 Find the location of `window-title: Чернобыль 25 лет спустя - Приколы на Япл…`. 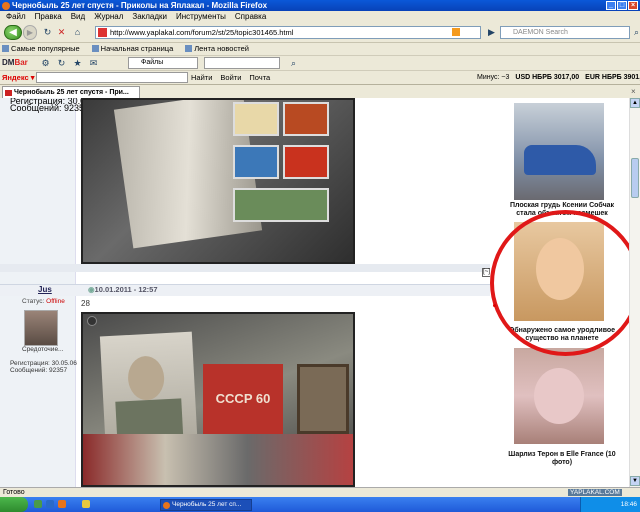

window-title: Чернобыль 25 лет спустя - Приколы на Япл… is located at coordinates (140, 5).